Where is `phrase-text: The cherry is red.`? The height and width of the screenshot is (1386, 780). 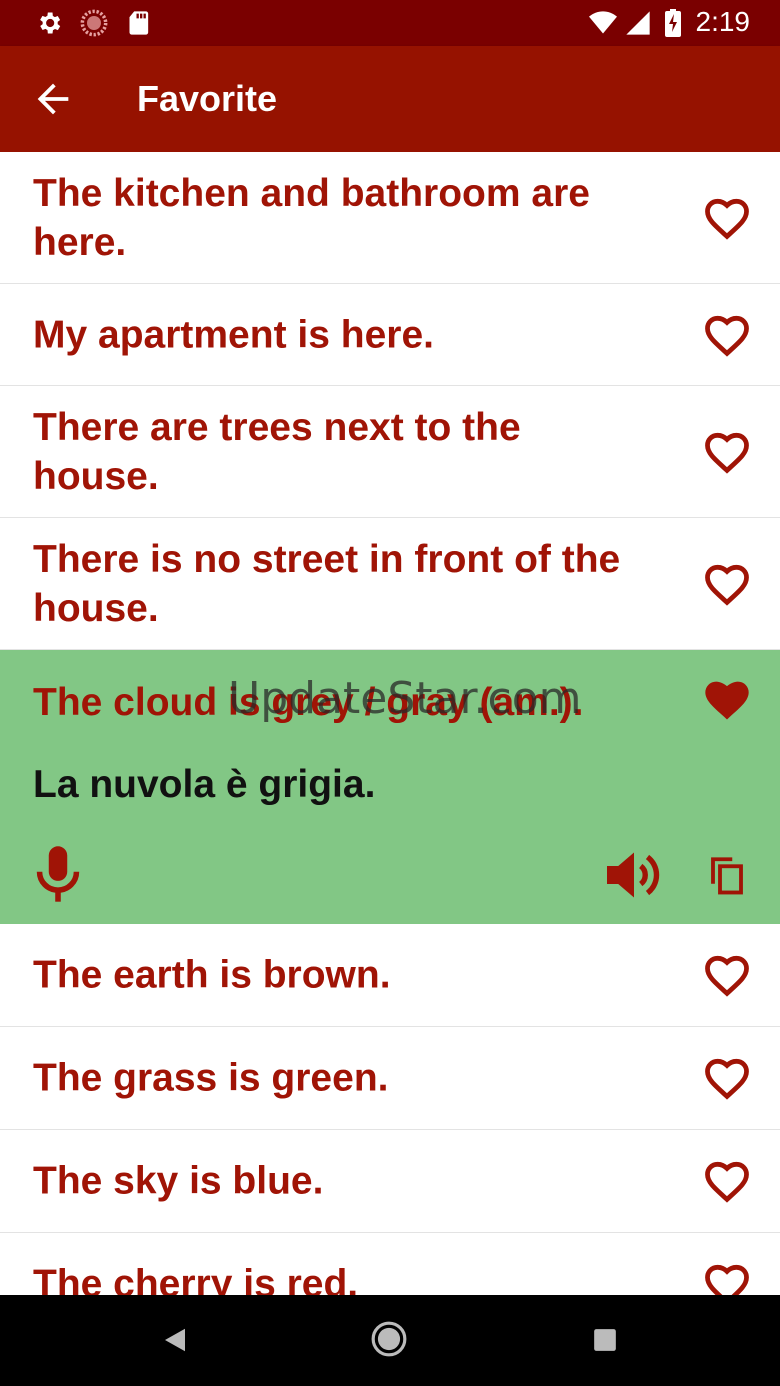 phrase-text: The cherry is red. is located at coordinates (196, 1279).